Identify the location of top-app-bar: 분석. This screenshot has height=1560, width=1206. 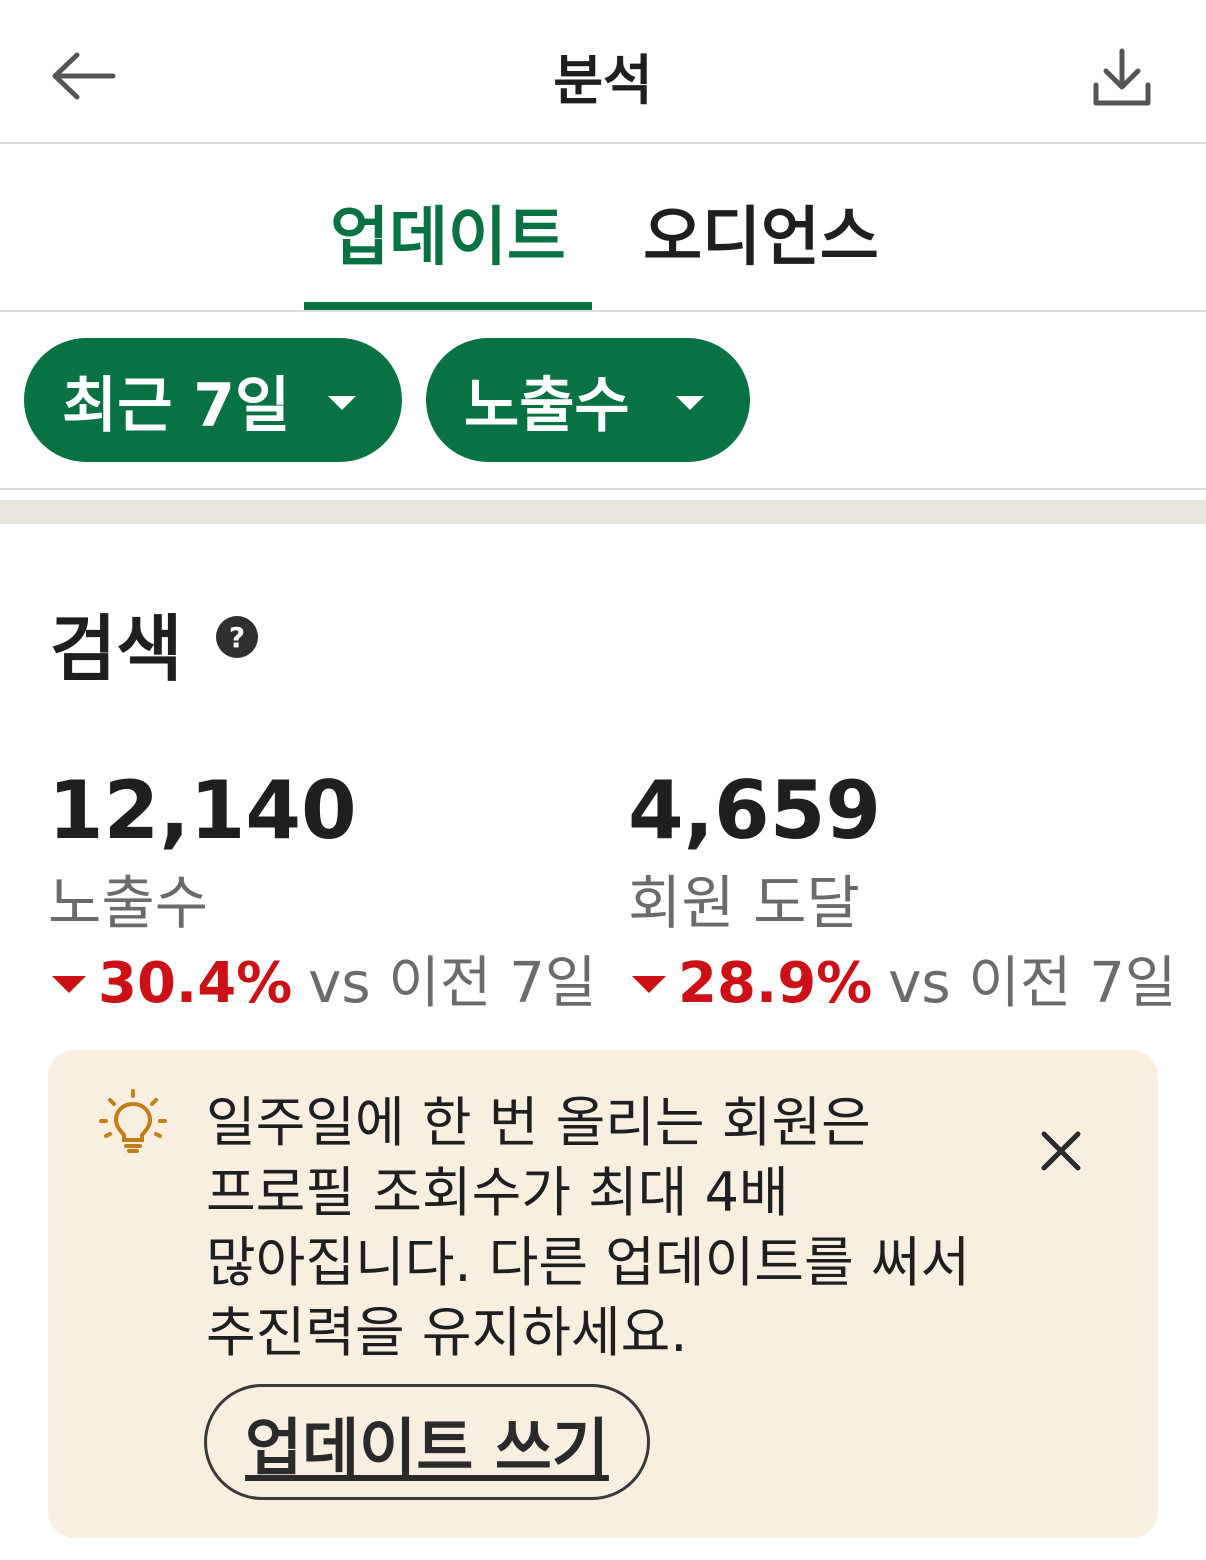
(603, 72).